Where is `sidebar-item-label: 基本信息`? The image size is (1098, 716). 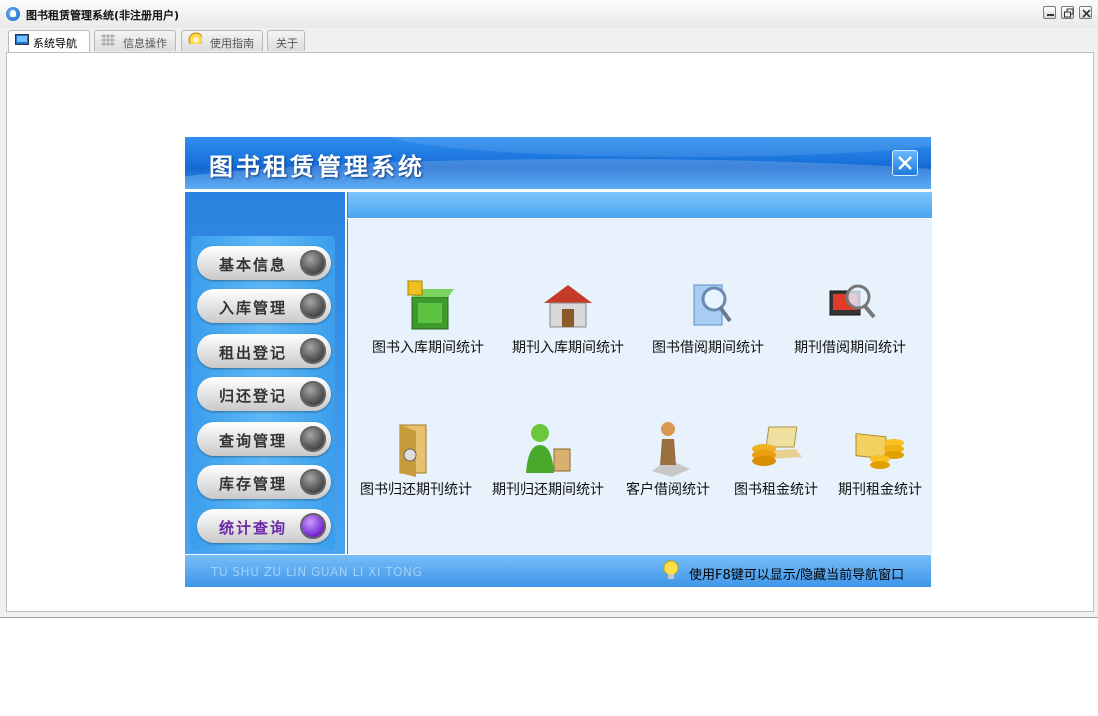 sidebar-item-label: 基本信息 is located at coordinates (253, 265).